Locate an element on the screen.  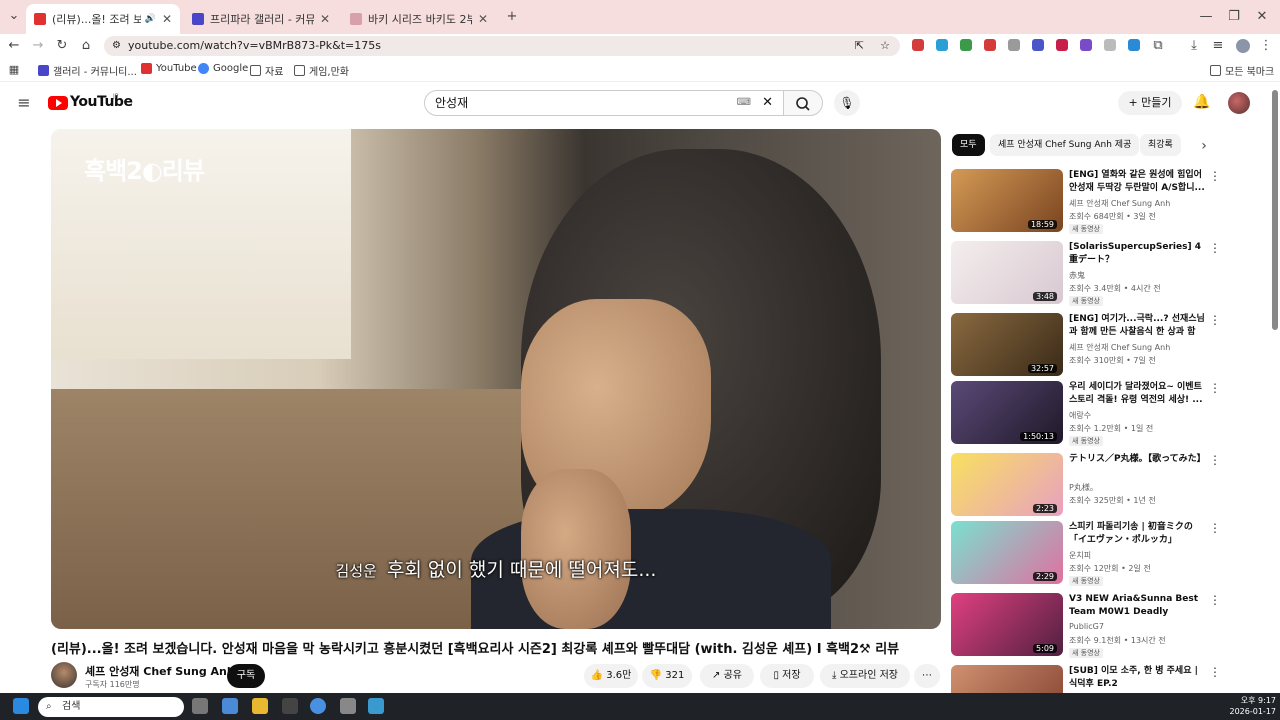
search-input: 안성재 ⌨ ✕ is located at coordinates (604, 103).